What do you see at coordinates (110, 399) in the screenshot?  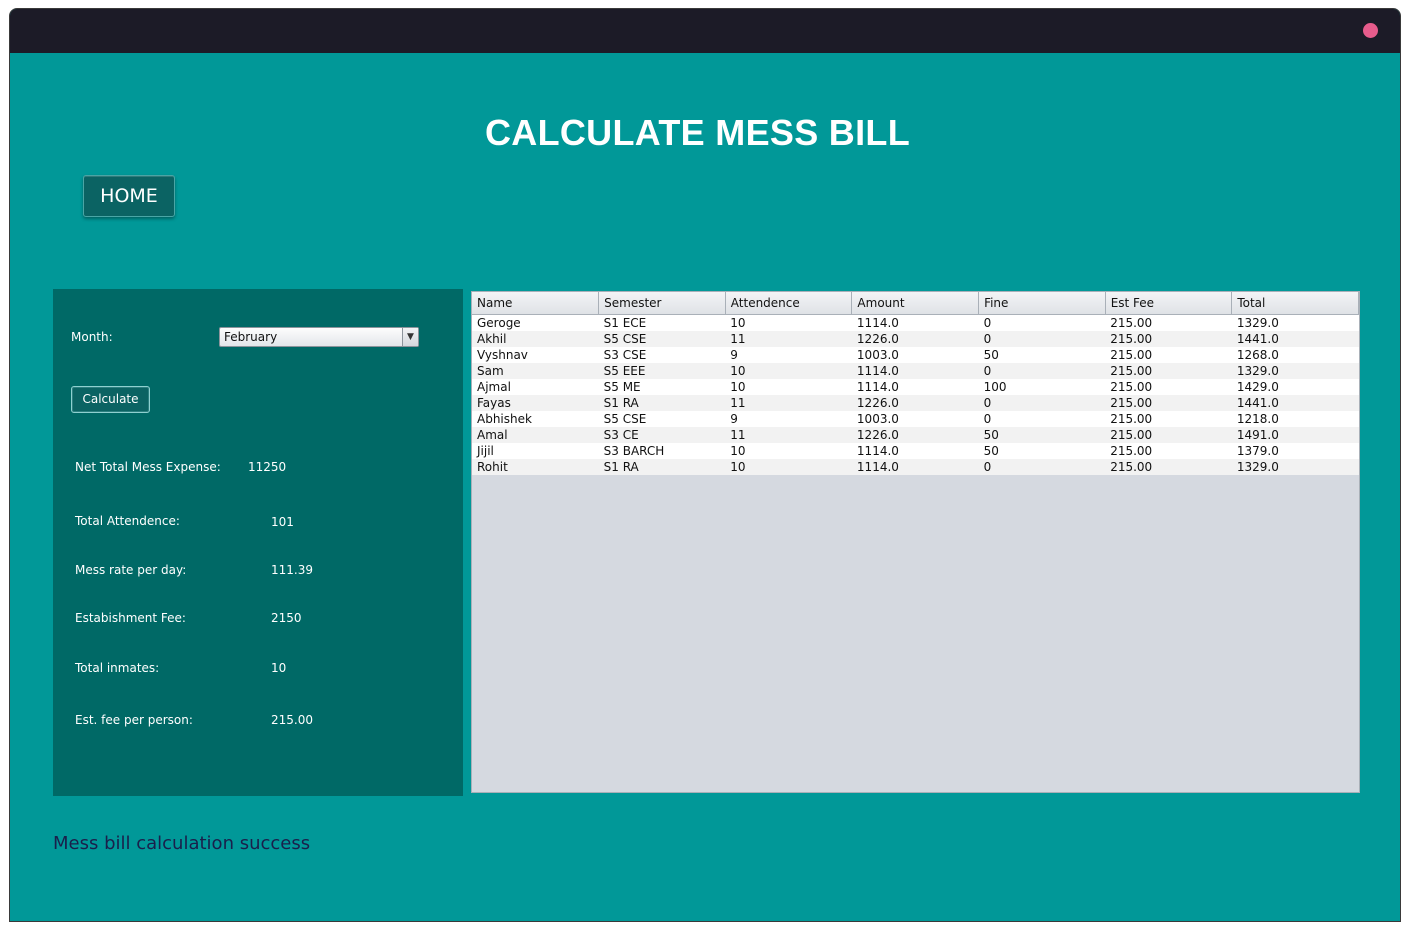 I see `calculate-button: Calculate` at bounding box center [110, 399].